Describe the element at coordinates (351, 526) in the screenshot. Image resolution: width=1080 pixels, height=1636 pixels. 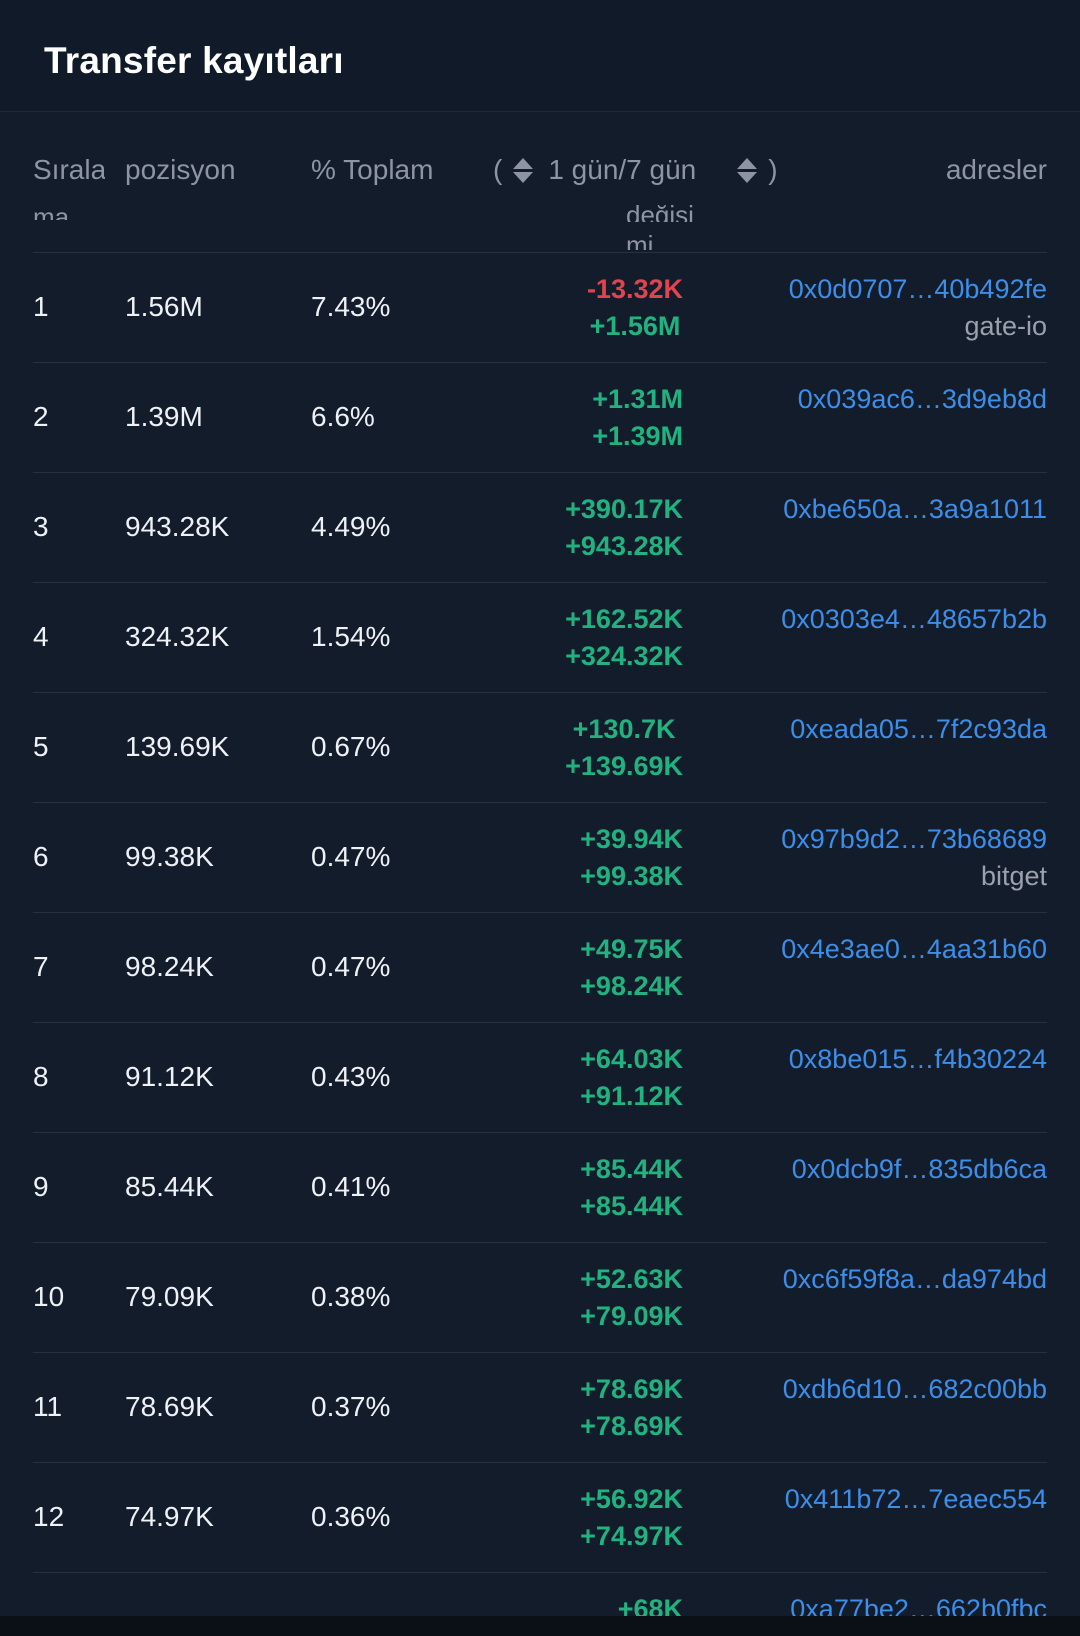
I see `total-percent-cell: 4.49%` at that location.